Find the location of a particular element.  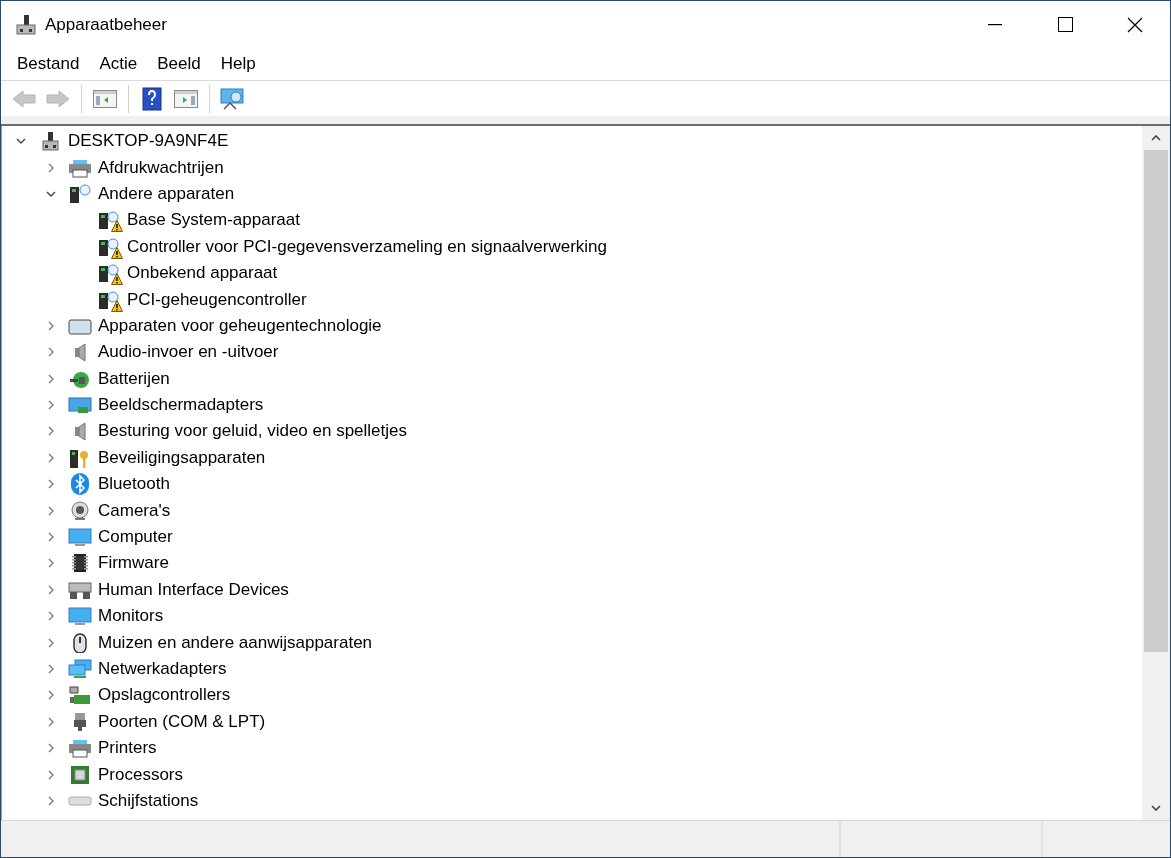

tree-item: PCI-geheugencontroller is located at coordinates (217, 299).